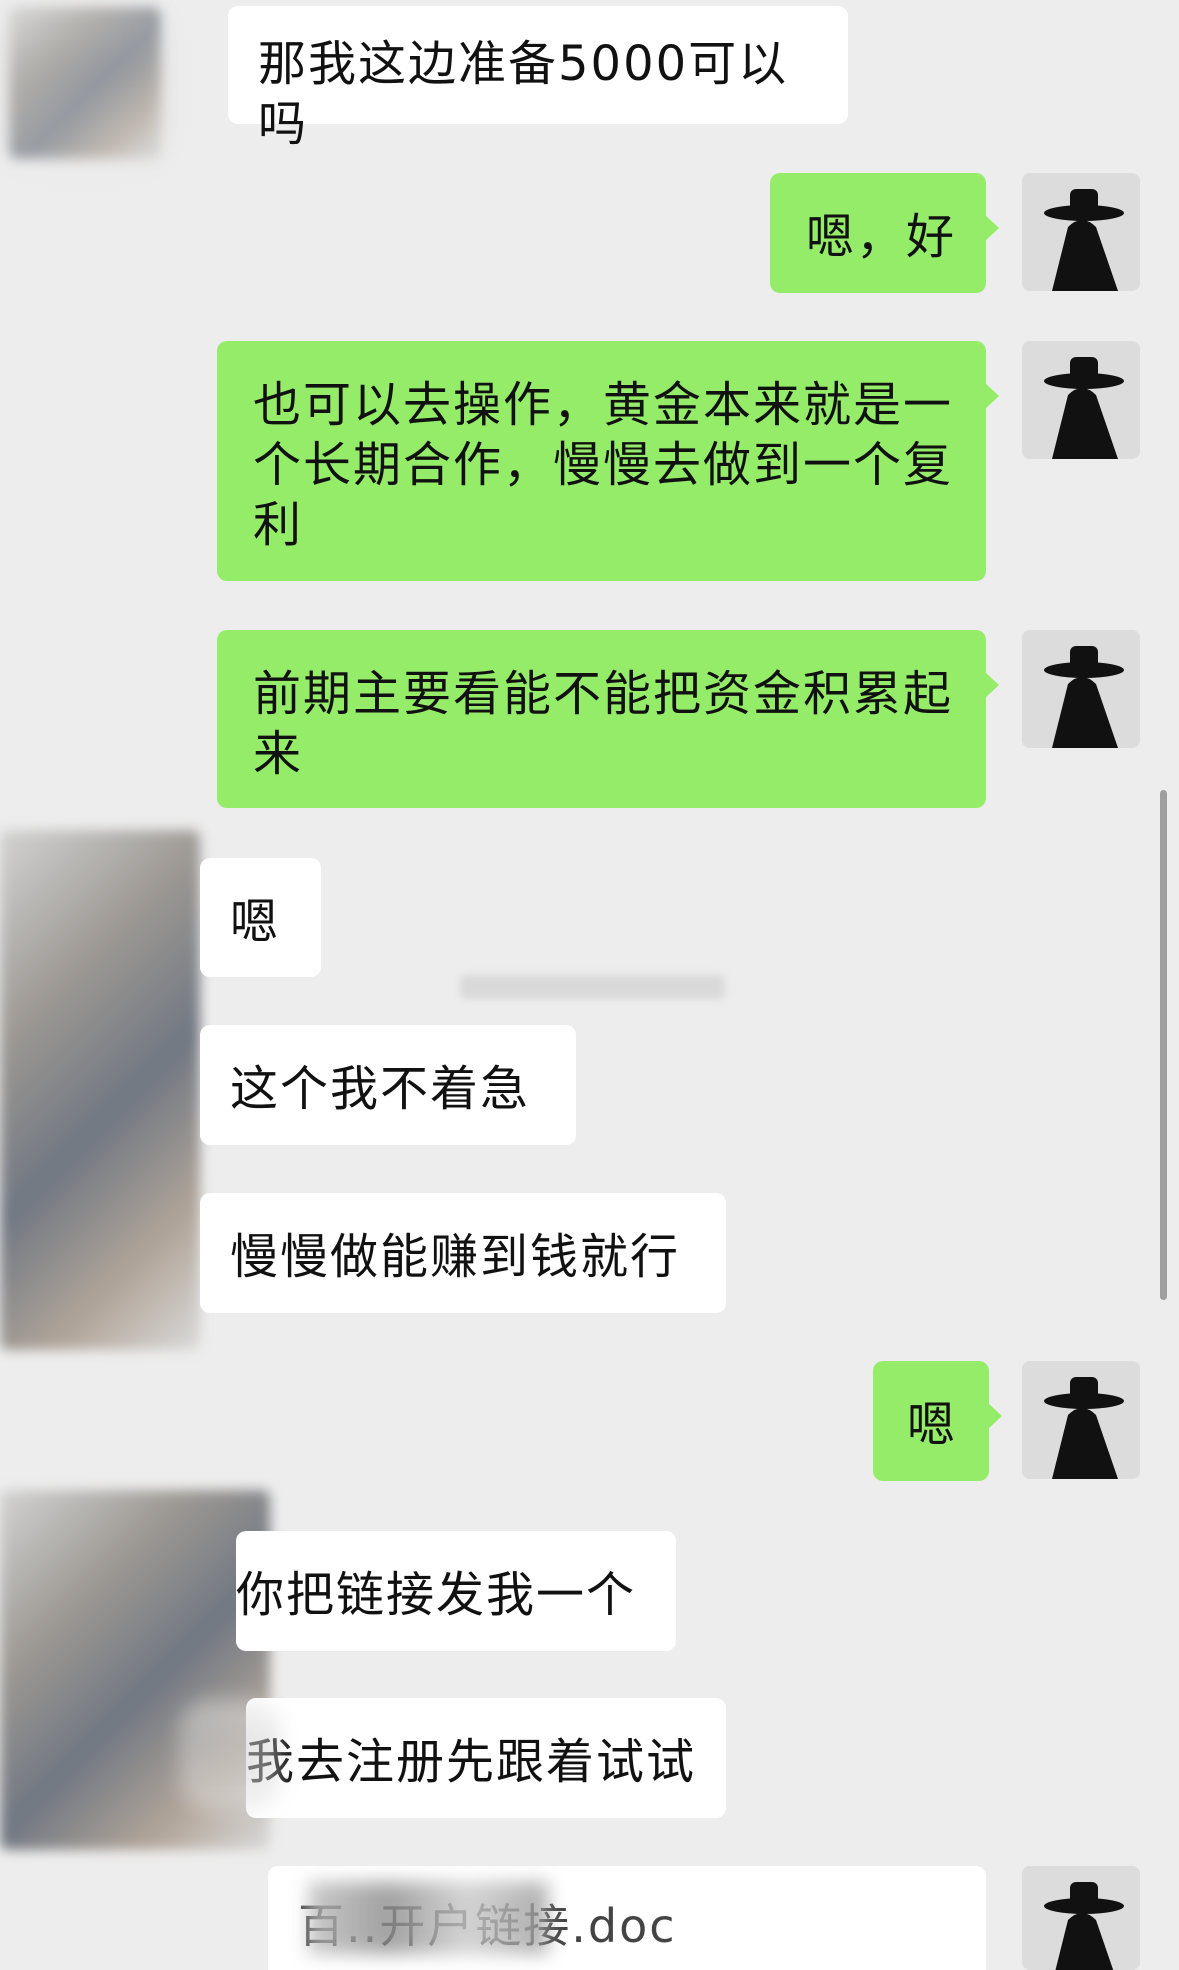  Describe the element at coordinates (100, 1090) in the screenshot. I see `contact-avatar` at that location.